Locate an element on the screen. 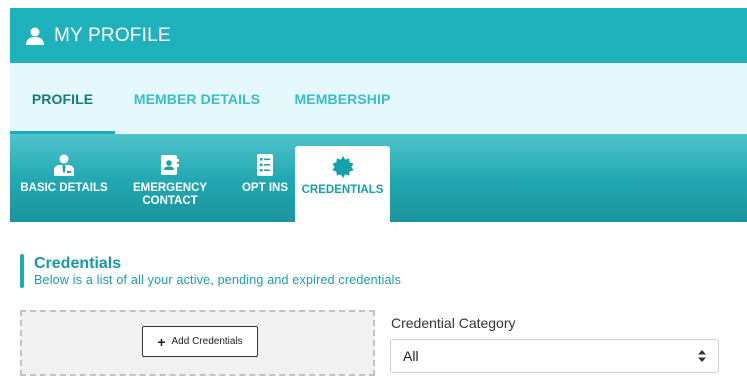 This screenshot has width=747, height=388. subtab-basic-details: BASIC DETAILS is located at coordinates (64, 178).